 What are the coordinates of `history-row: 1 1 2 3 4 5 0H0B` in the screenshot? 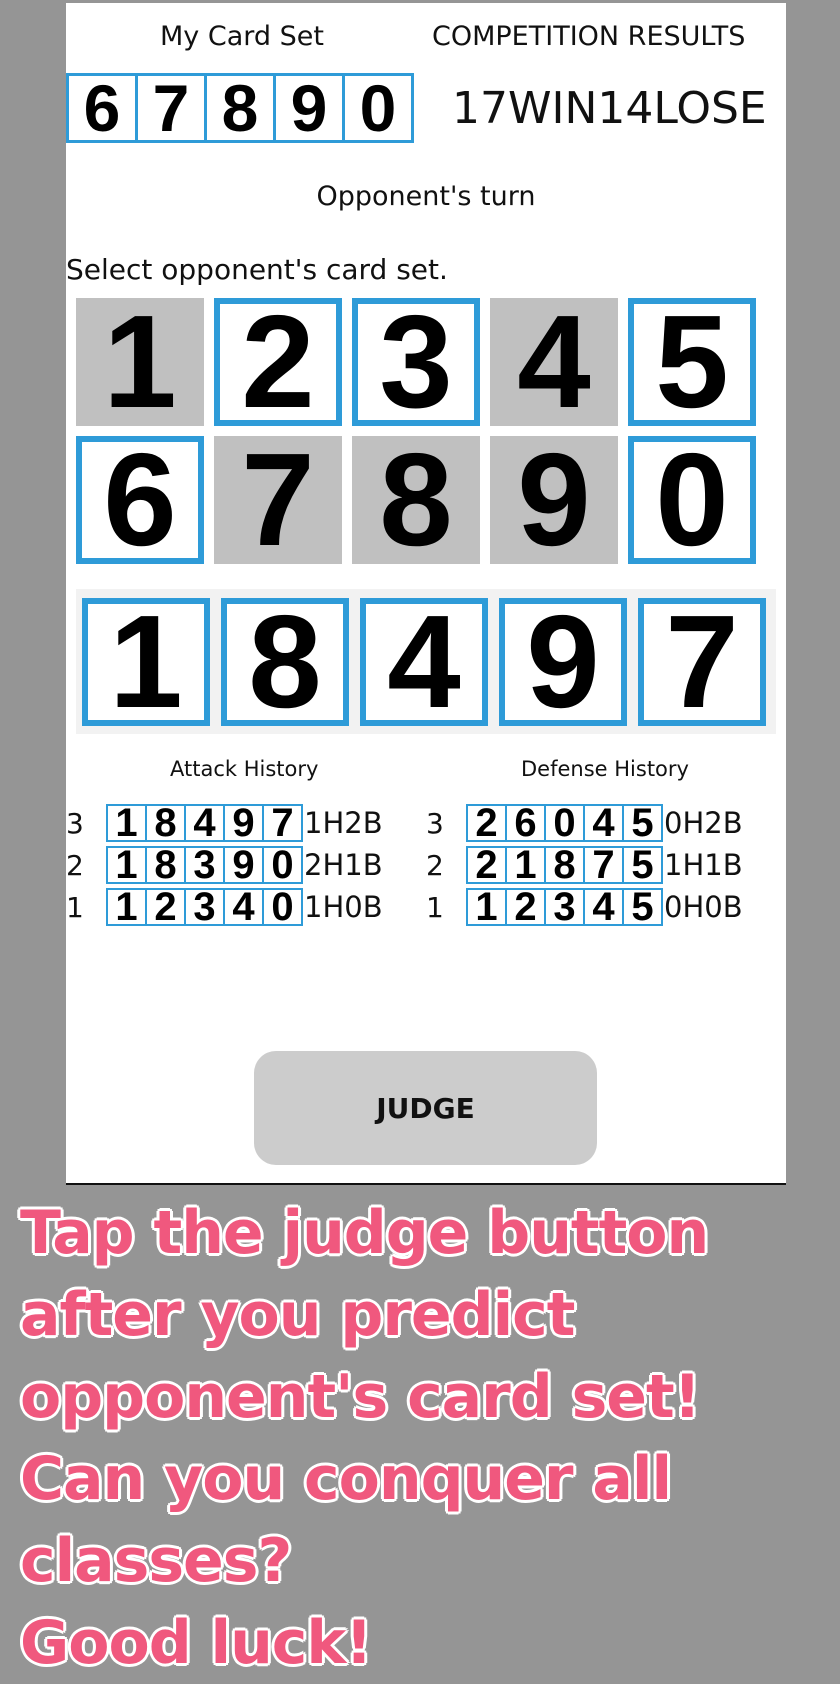 It's located at (584, 907).